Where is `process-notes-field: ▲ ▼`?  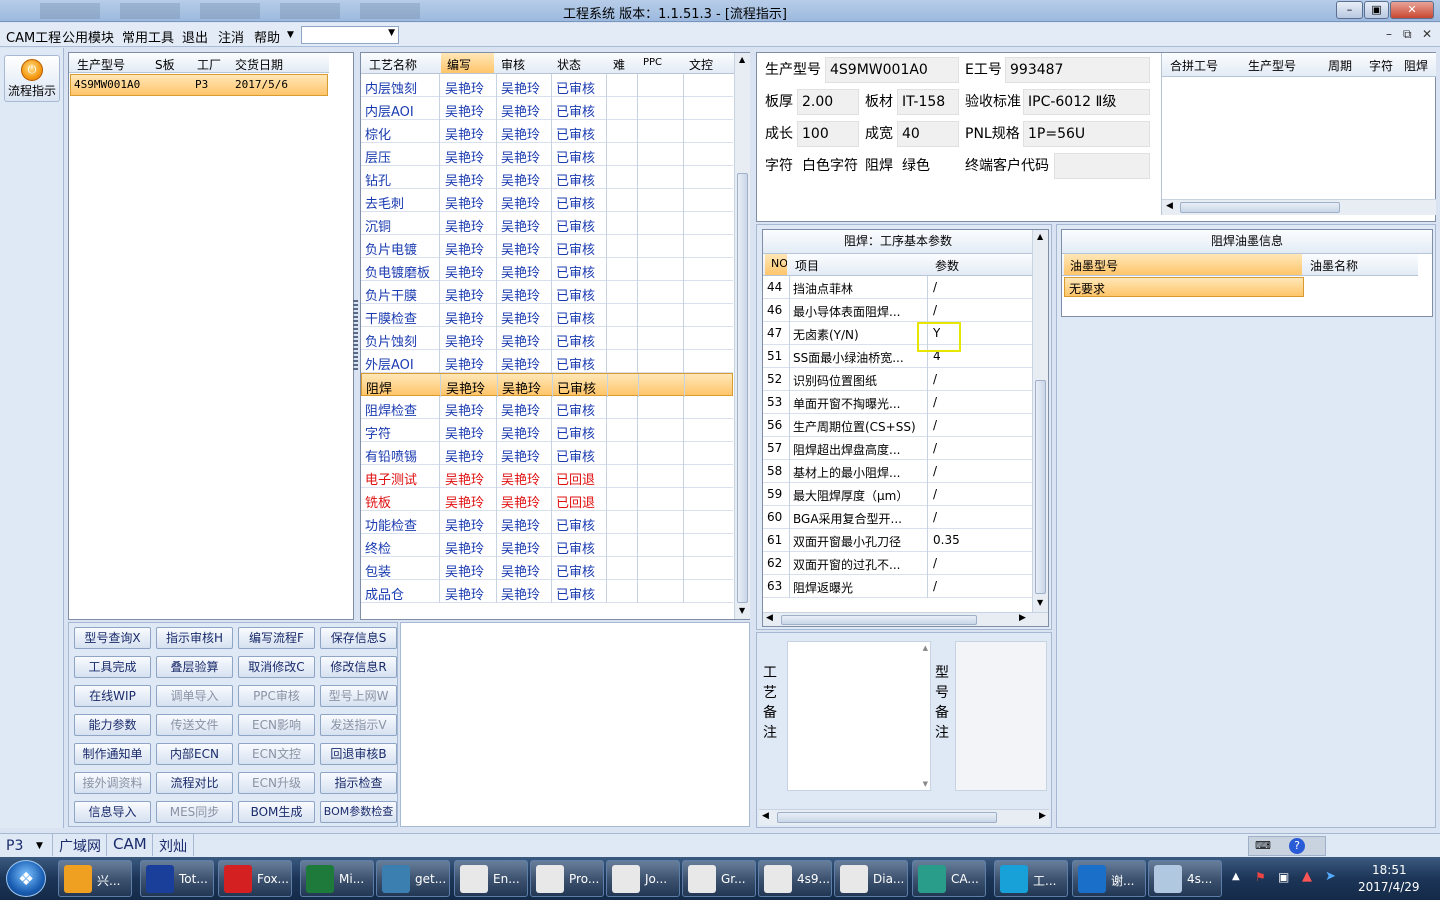
process-notes-field: ▲ ▼ is located at coordinates (859, 716).